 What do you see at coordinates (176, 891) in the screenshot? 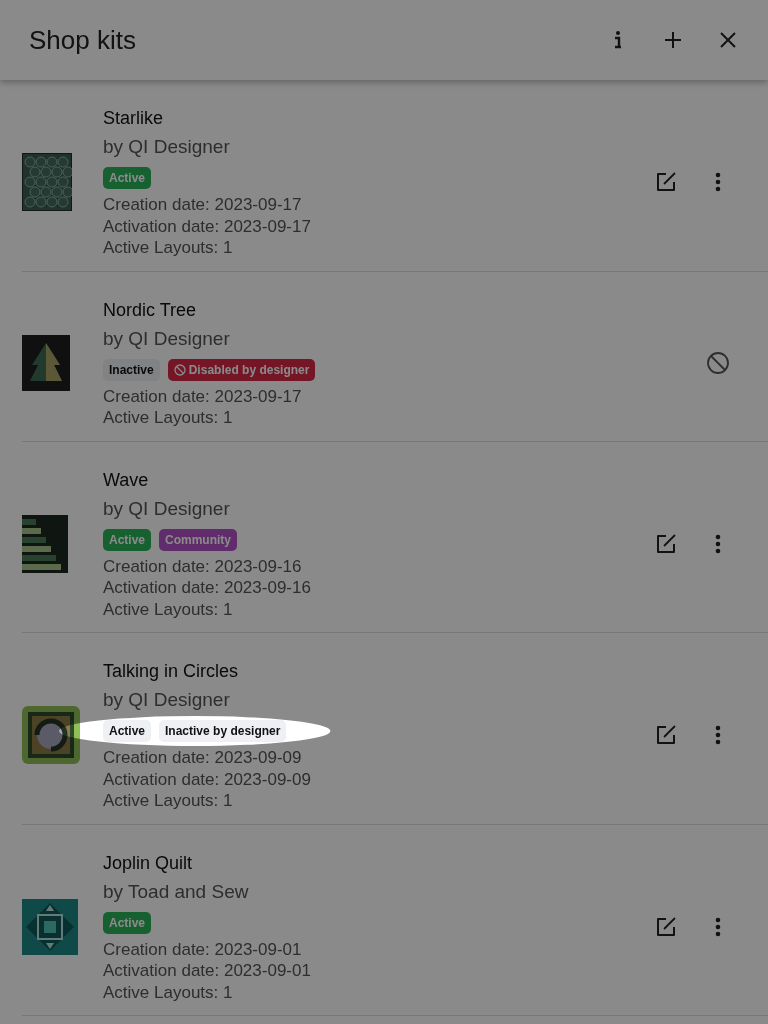
I see `designer-name: by Toad and Sew` at bounding box center [176, 891].